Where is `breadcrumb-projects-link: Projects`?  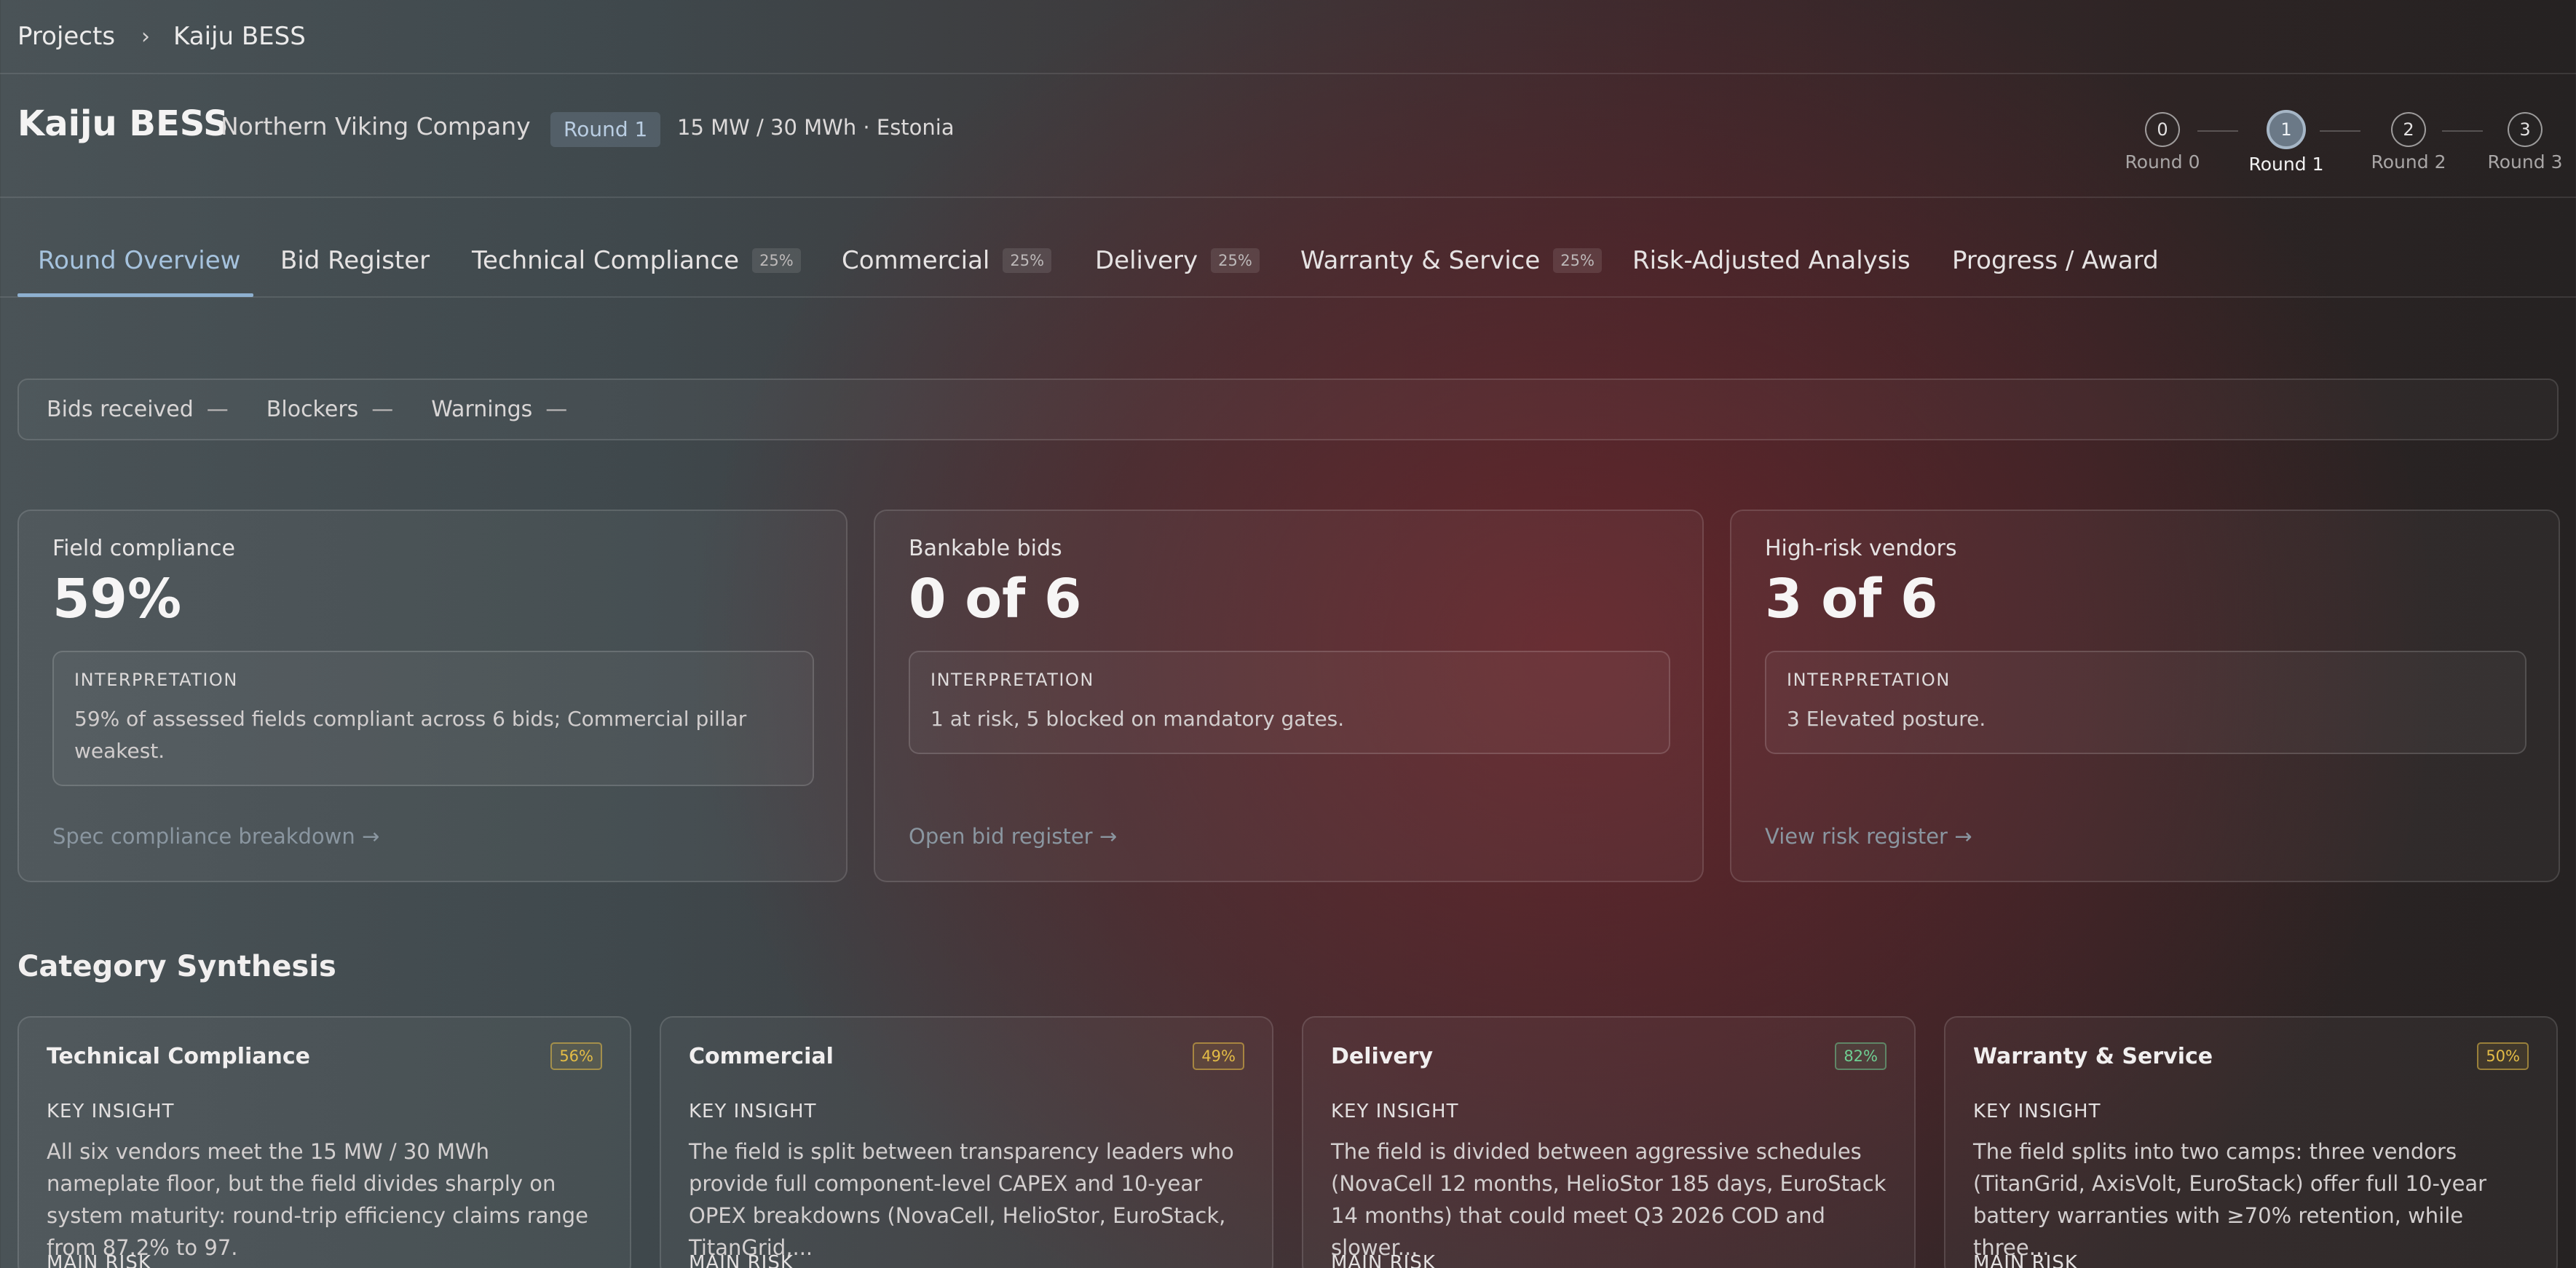 breadcrumb-projects-link: Projects is located at coordinates (66, 36).